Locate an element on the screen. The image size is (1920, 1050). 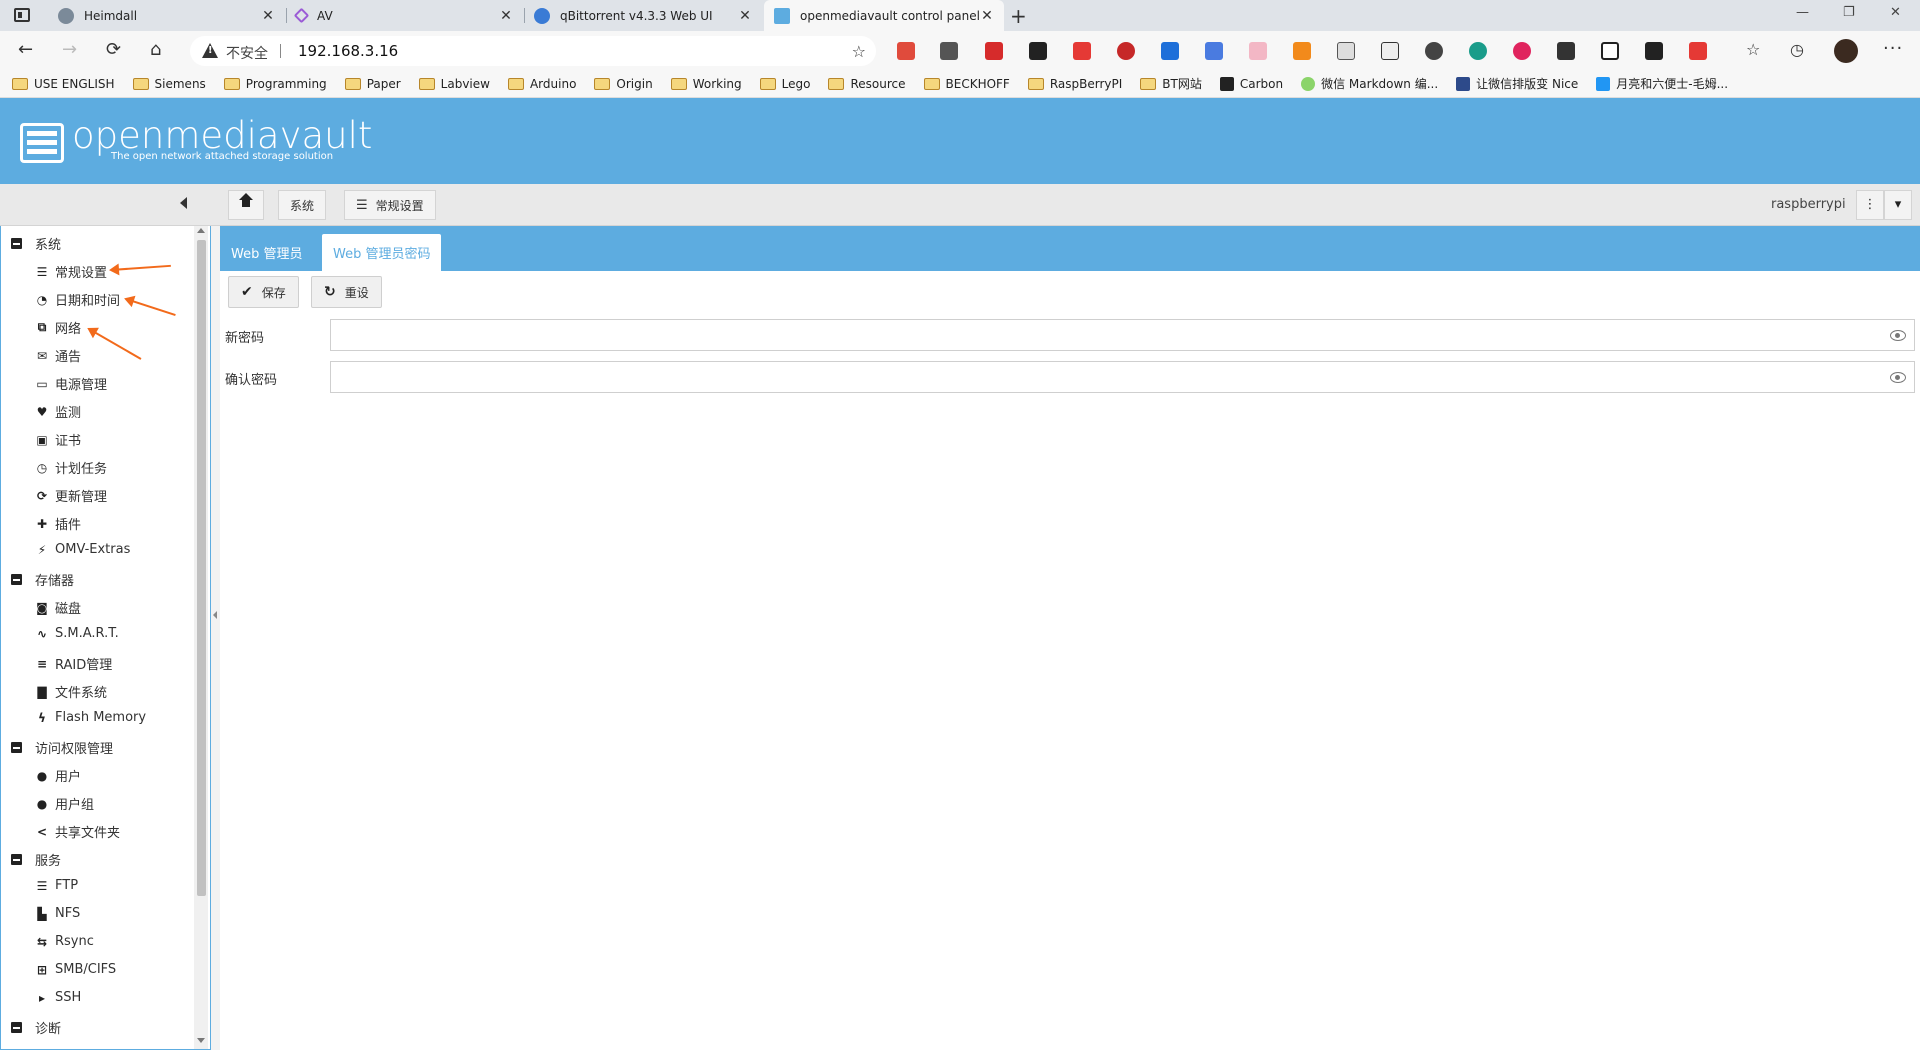
add-favorite-icon: ☆ is located at coordinates (859, 51).